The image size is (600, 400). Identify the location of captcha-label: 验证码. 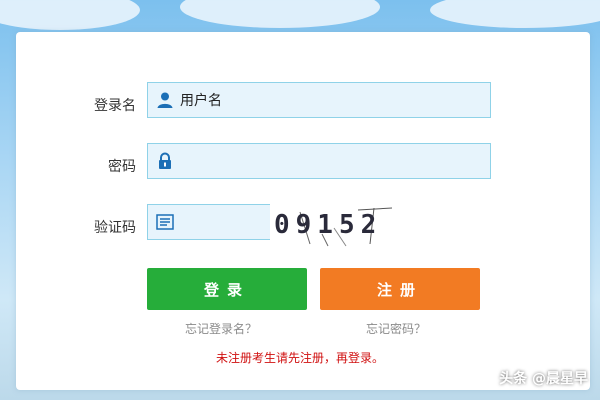
(115, 228).